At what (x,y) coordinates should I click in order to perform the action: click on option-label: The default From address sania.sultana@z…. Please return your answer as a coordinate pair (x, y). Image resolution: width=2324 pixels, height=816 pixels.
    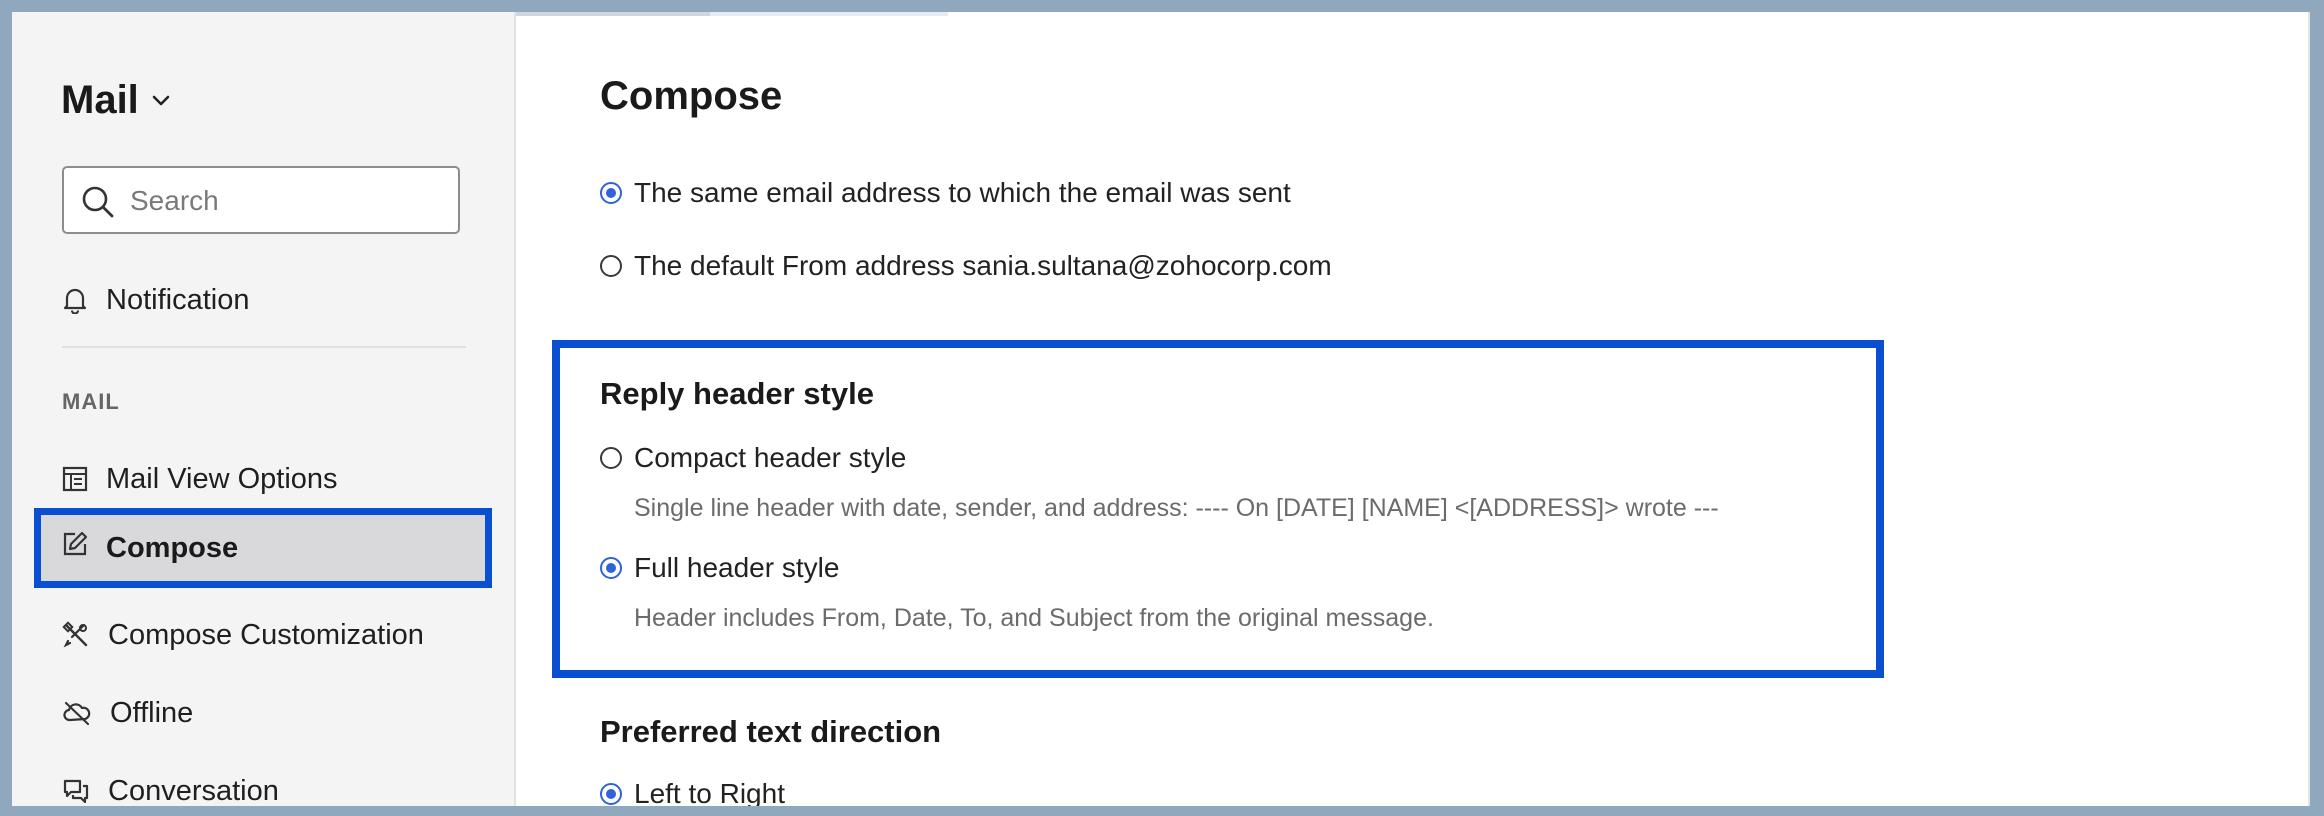
    Looking at the image, I should click on (983, 265).